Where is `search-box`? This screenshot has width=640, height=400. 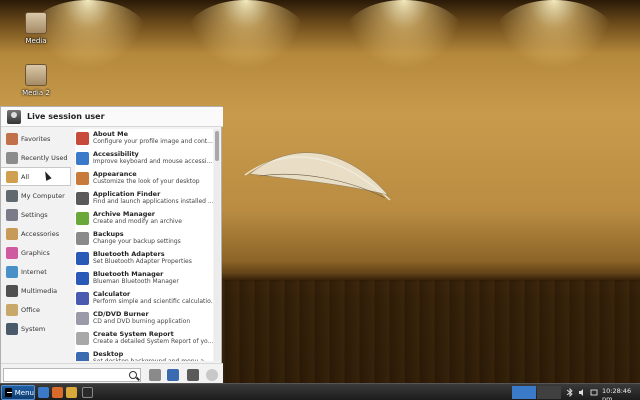 search-box is located at coordinates (72, 375).